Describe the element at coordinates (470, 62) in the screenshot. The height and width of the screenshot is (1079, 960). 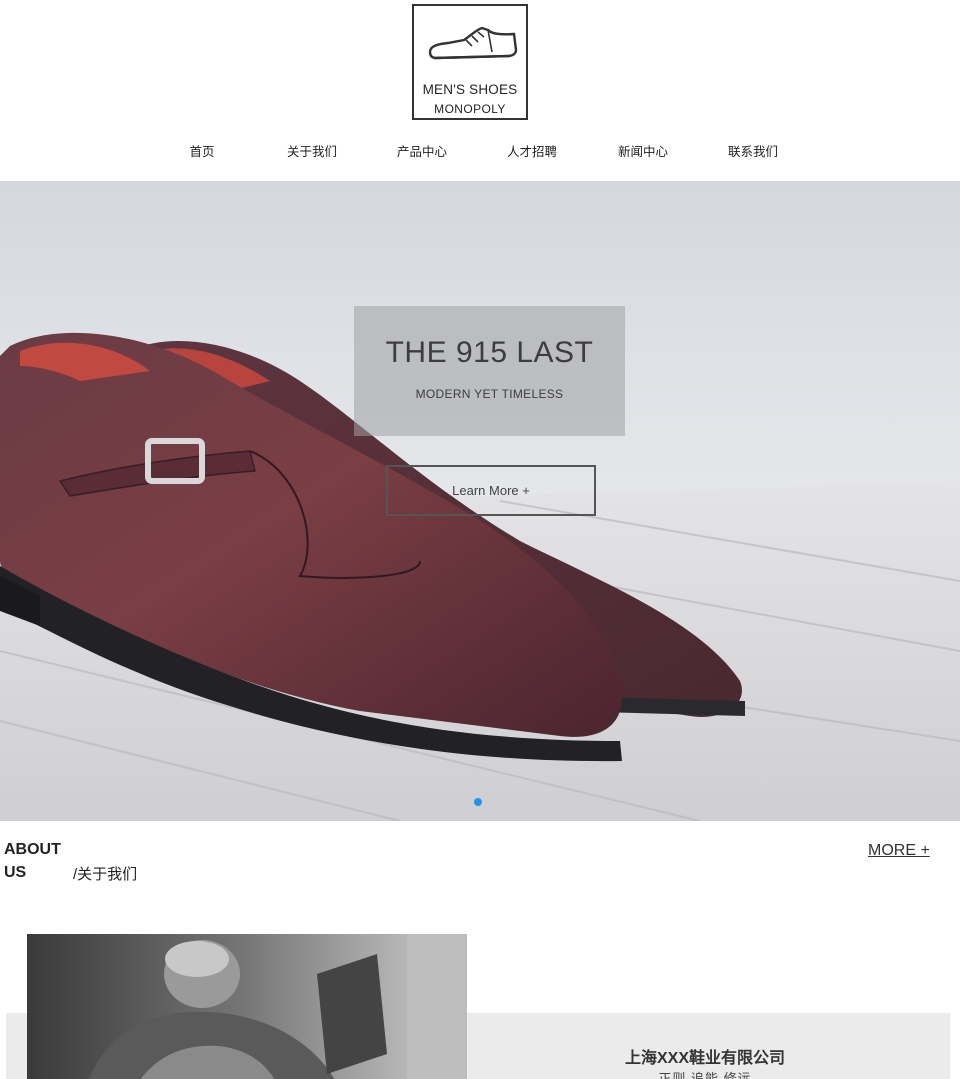
I see `site-logo: MEN'S SHOES MONOPOLY` at that location.